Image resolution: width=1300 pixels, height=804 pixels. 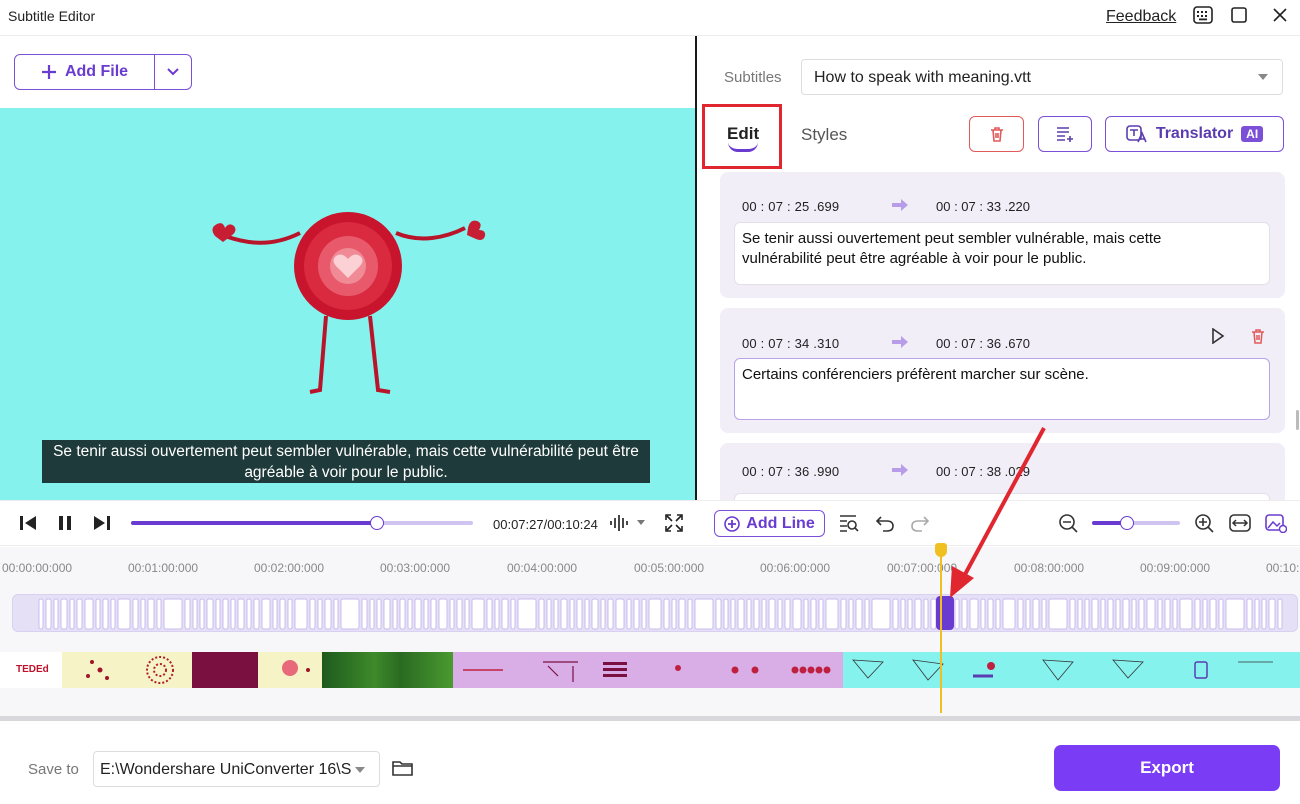 I want to click on current-subtitle-segment, so click(x=945, y=613).